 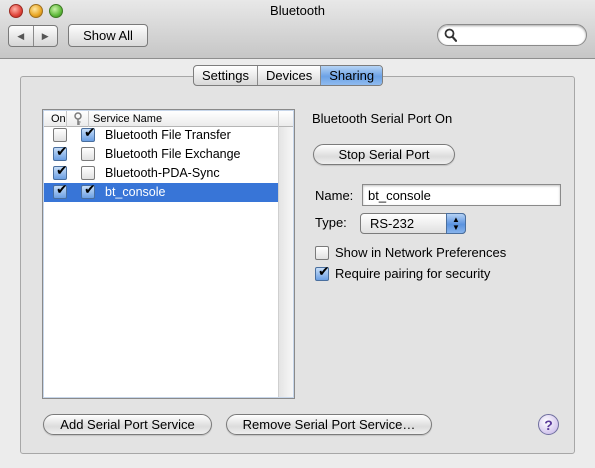 What do you see at coordinates (285, 262) in the screenshot?
I see `table-scrollbar` at bounding box center [285, 262].